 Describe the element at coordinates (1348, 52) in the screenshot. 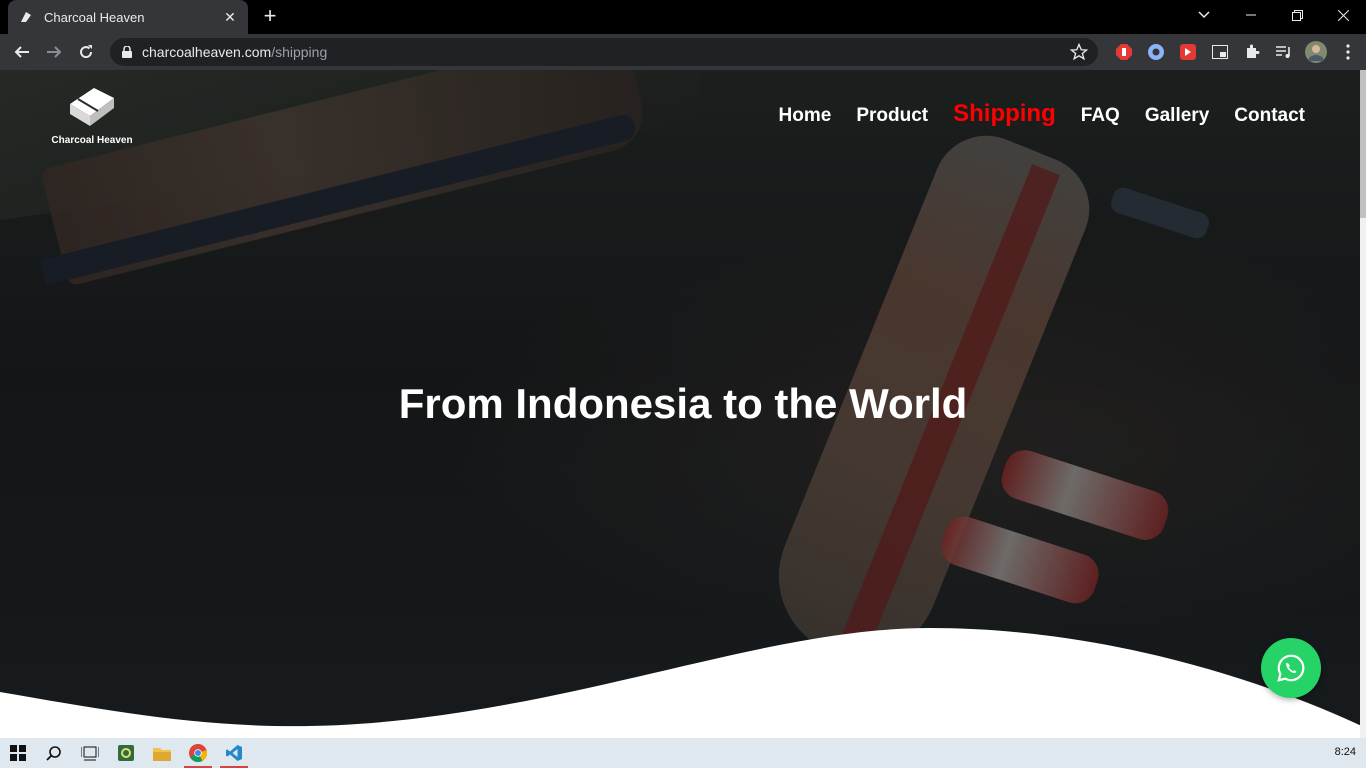

I see `browser-menu-icon` at that location.